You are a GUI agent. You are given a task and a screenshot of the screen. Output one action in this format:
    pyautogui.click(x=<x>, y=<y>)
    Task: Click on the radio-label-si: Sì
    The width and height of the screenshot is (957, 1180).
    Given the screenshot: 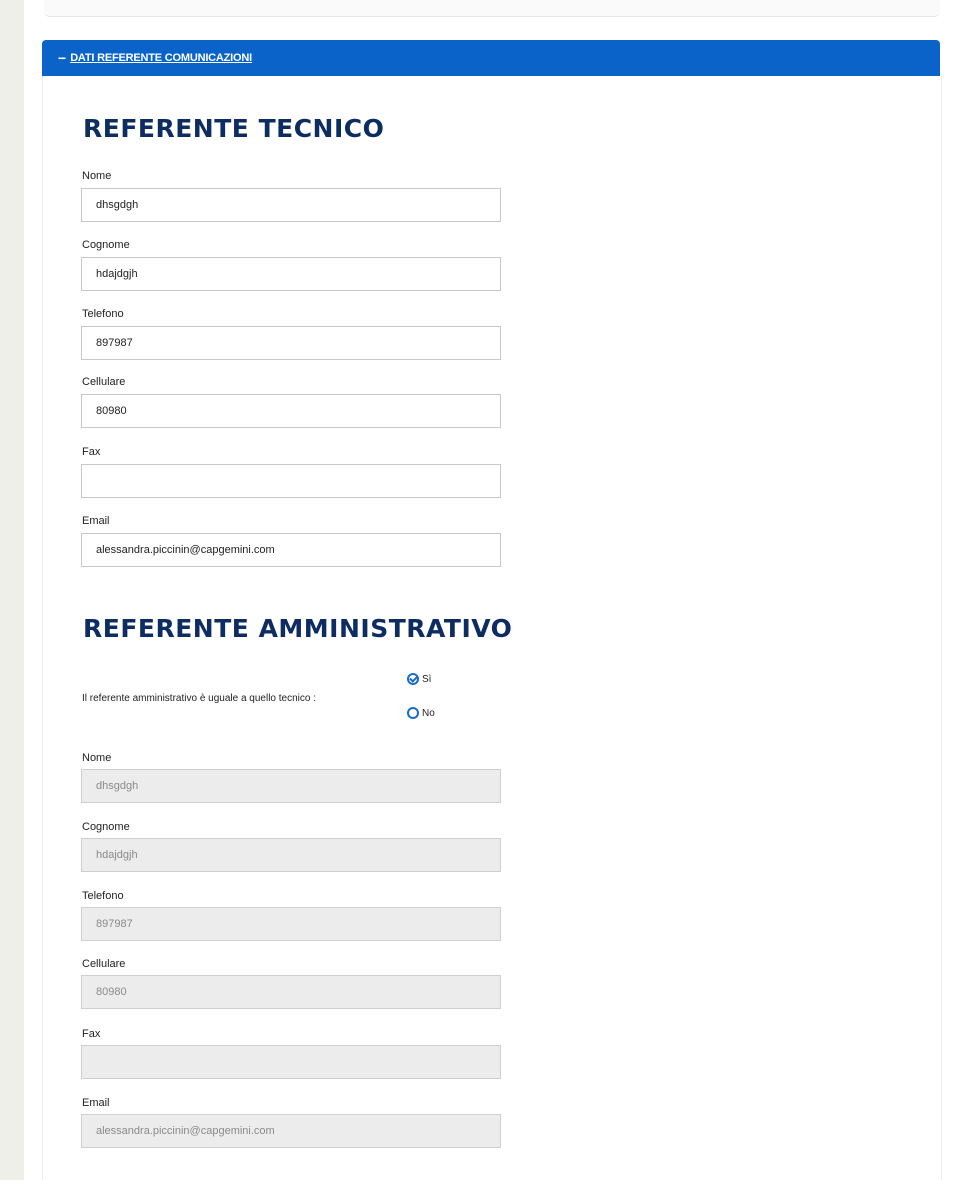 What is the action you would take?
    pyautogui.click(x=427, y=679)
    